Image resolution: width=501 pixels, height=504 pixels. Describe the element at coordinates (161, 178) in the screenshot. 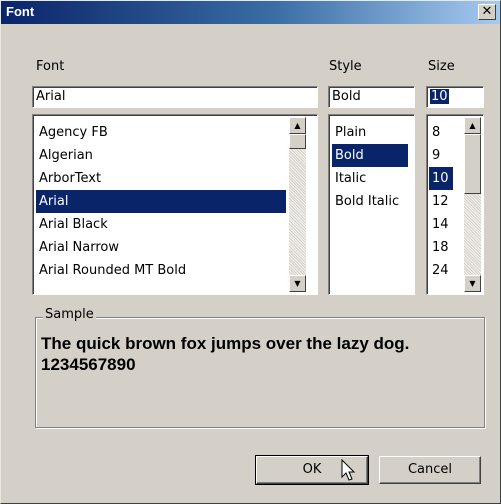

I see `font-list-item: ArborText` at that location.